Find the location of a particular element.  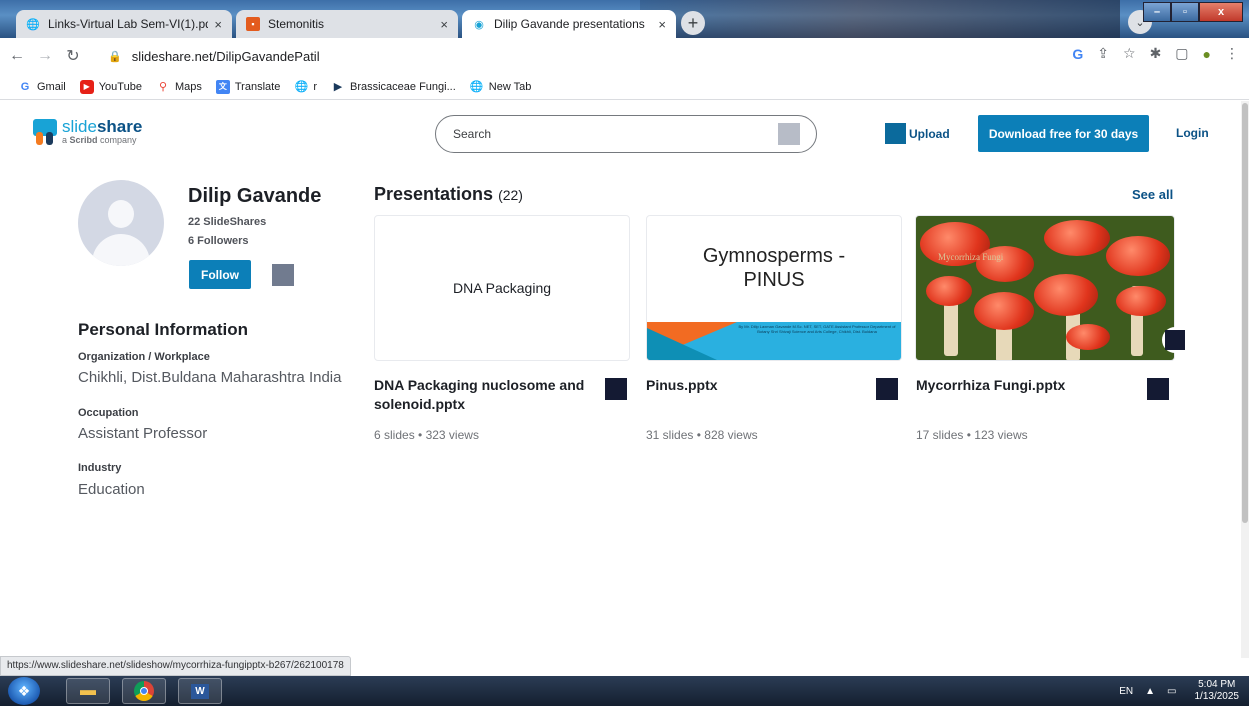

bookmark-new-tab: 🌐 New Tab is located at coordinates (500, 87).